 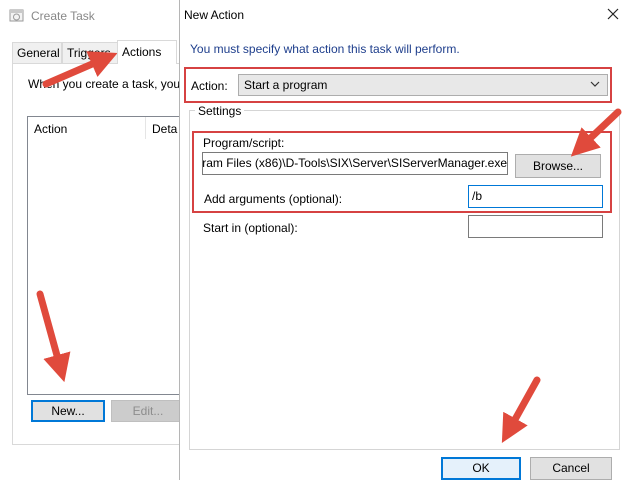 I want to click on tab-actions: Actions, so click(x=147, y=52).